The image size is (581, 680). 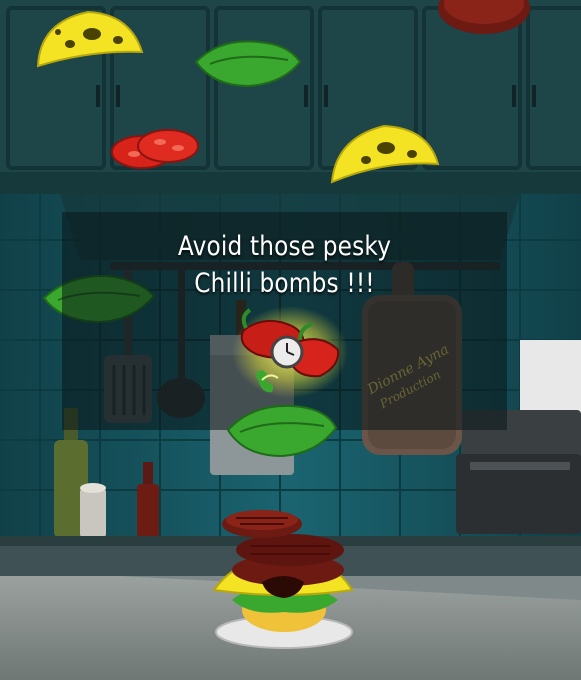 What do you see at coordinates (284, 283) in the screenshot?
I see `tip-line-2: Chilli bombs !!!` at bounding box center [284, 283].